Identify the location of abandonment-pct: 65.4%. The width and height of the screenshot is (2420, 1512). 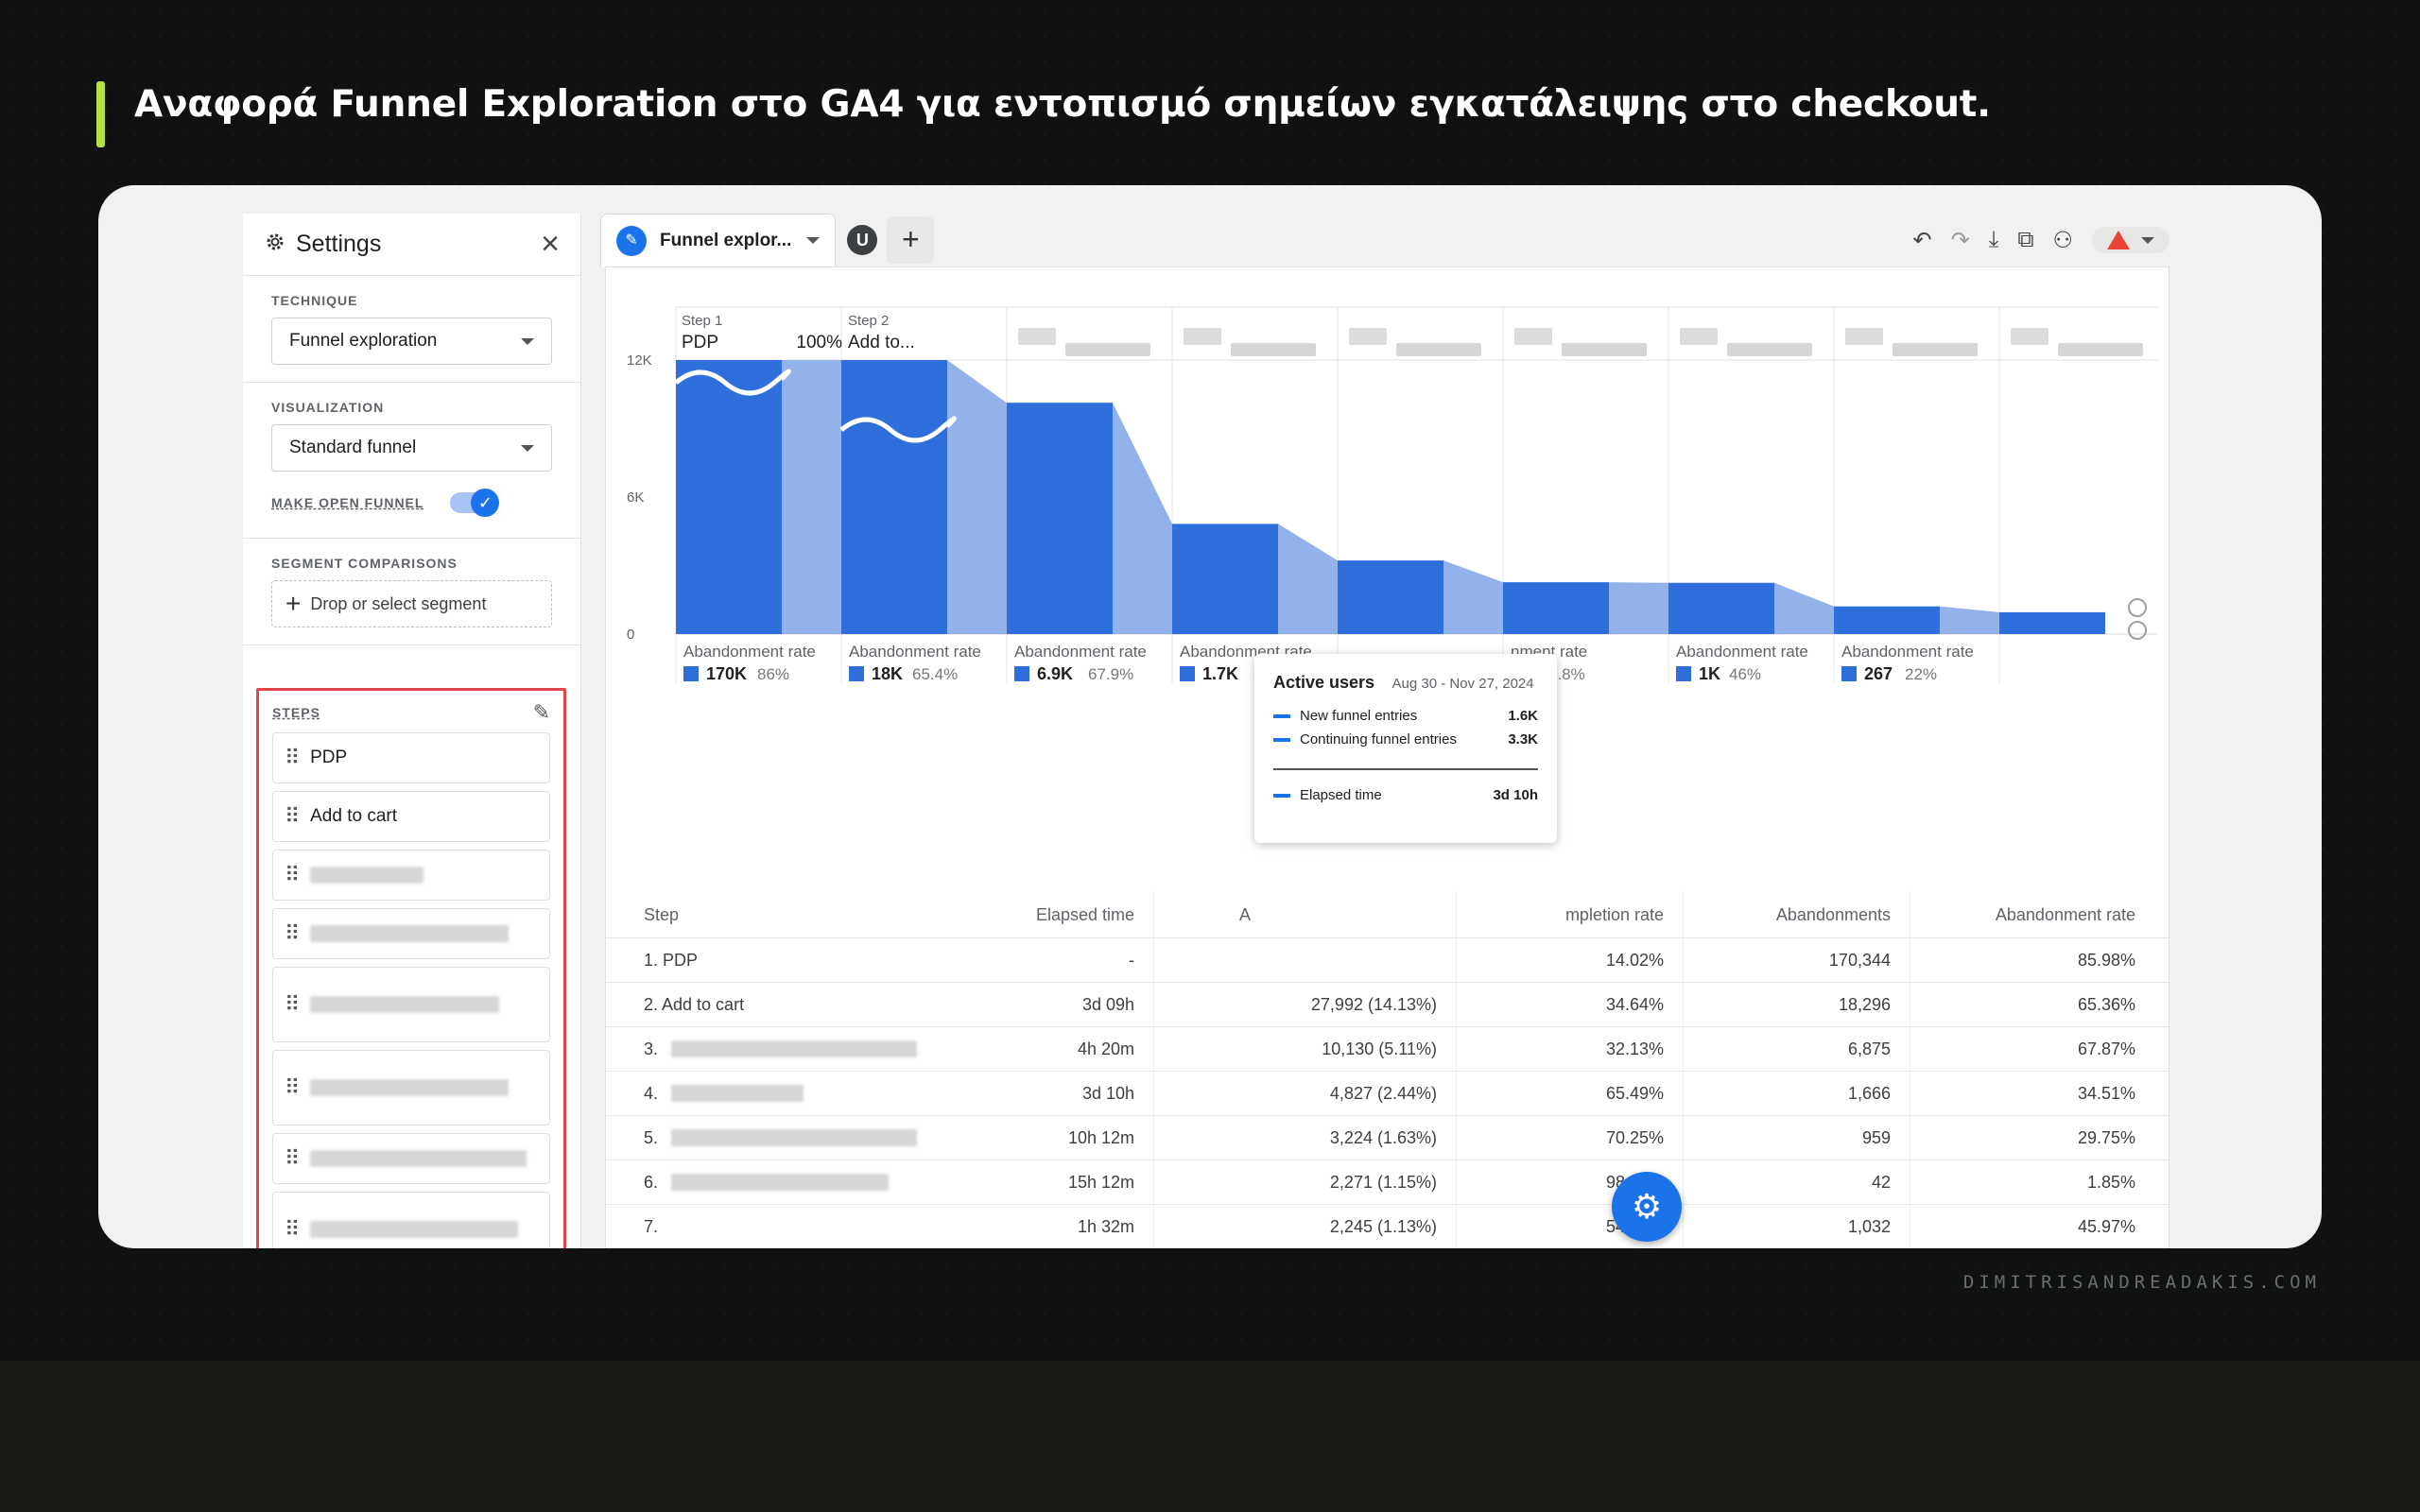
(935, 674).